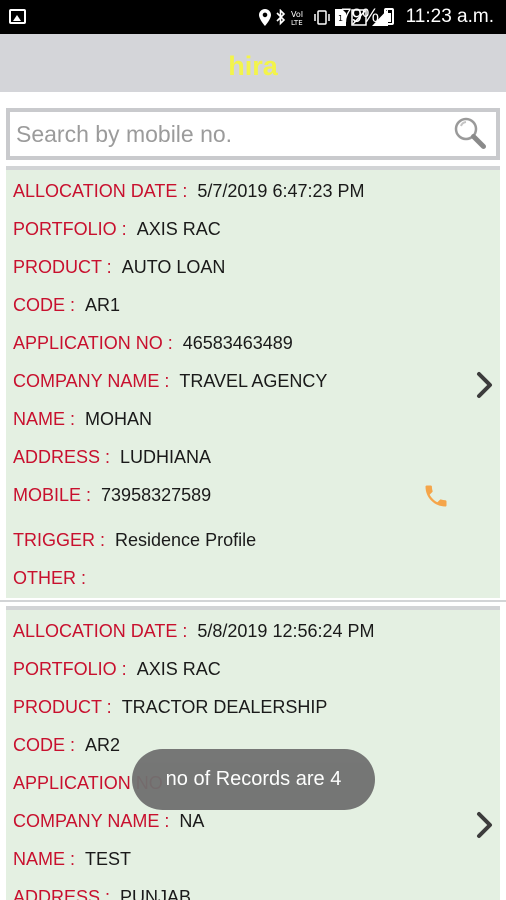  What do you see at coordinates (253, 779) in the screenshot?
I see `records-count-toast: no of Records are 4` at bounding box center [253, 779].